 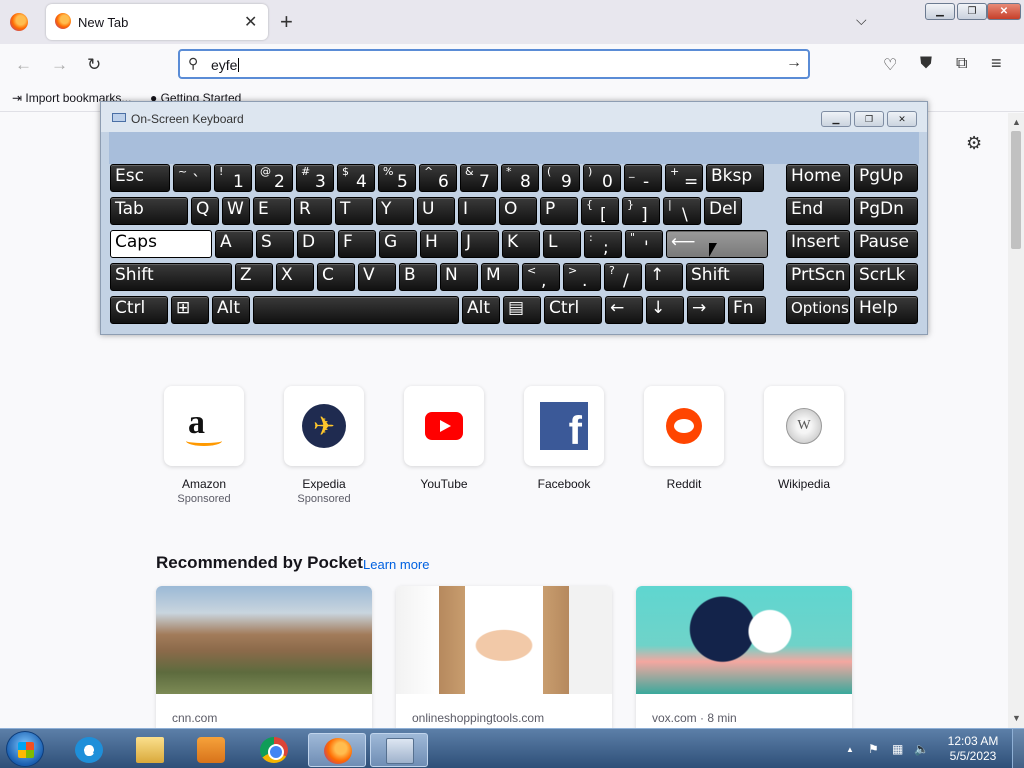 What do you see at coordinates (250, 22) in the screenshot?
I see `tab-close-icon: ✕` at bounding box center [250, 22].